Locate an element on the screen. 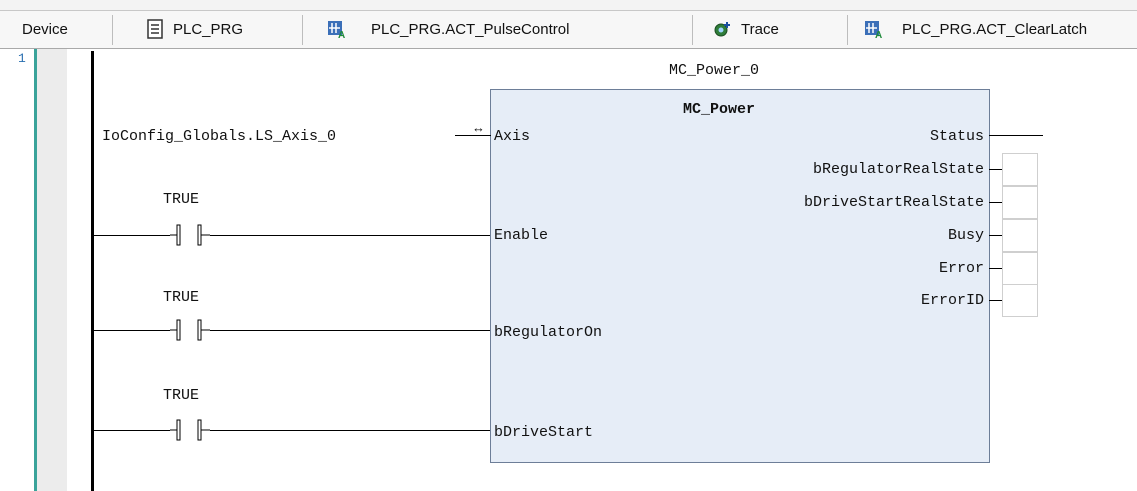 This screenshot has height=491, width=1137. top-edge is located at coordinates (568, 5).